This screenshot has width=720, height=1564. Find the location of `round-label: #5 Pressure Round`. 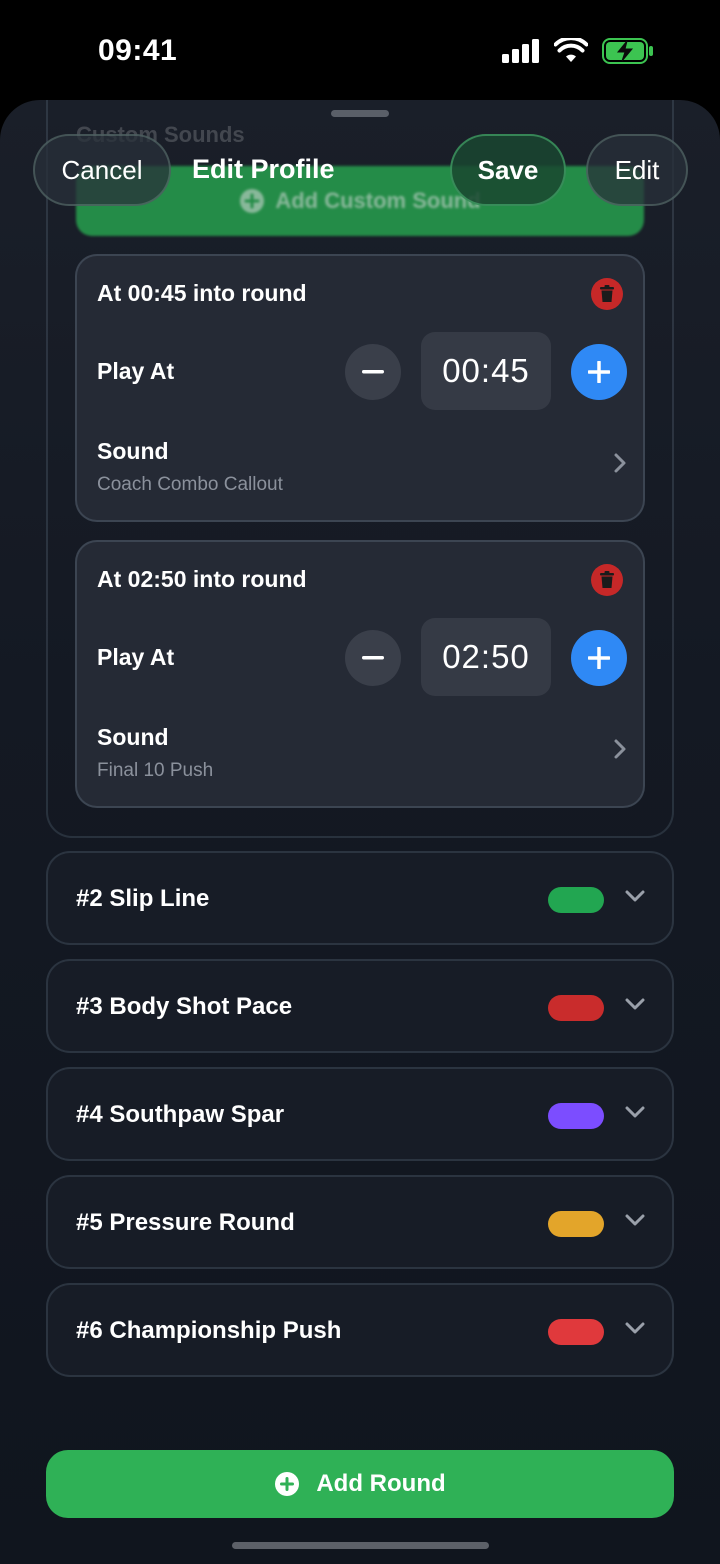

round-label: #5 Pressure Round is located at coordinates (185, 1222).